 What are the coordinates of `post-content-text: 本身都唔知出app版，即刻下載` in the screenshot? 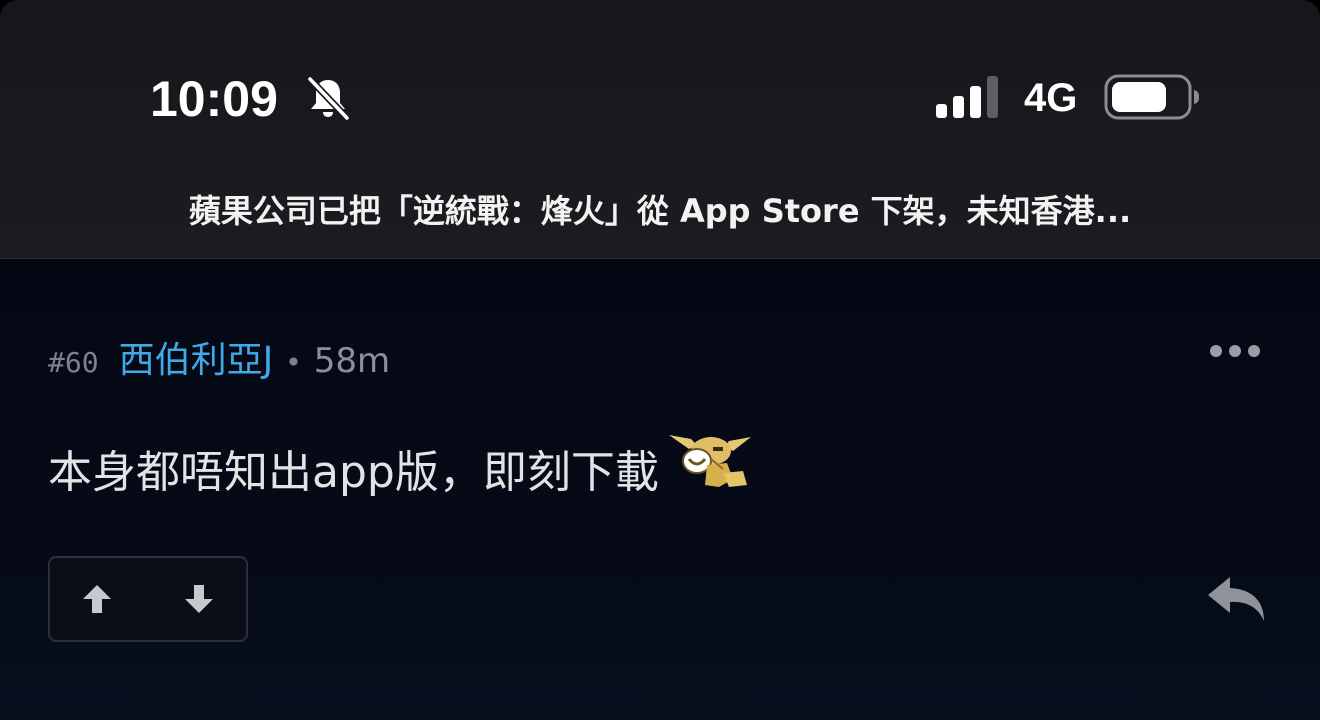 It's located at (353, 472).